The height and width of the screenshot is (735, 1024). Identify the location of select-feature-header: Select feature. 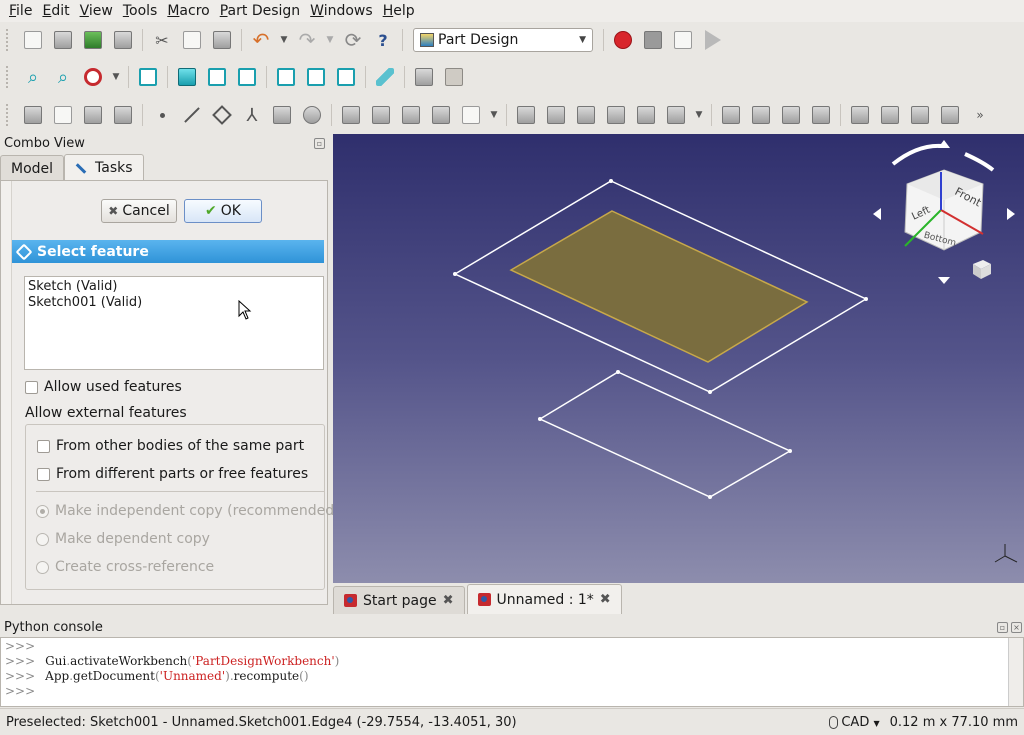
(168, 251).